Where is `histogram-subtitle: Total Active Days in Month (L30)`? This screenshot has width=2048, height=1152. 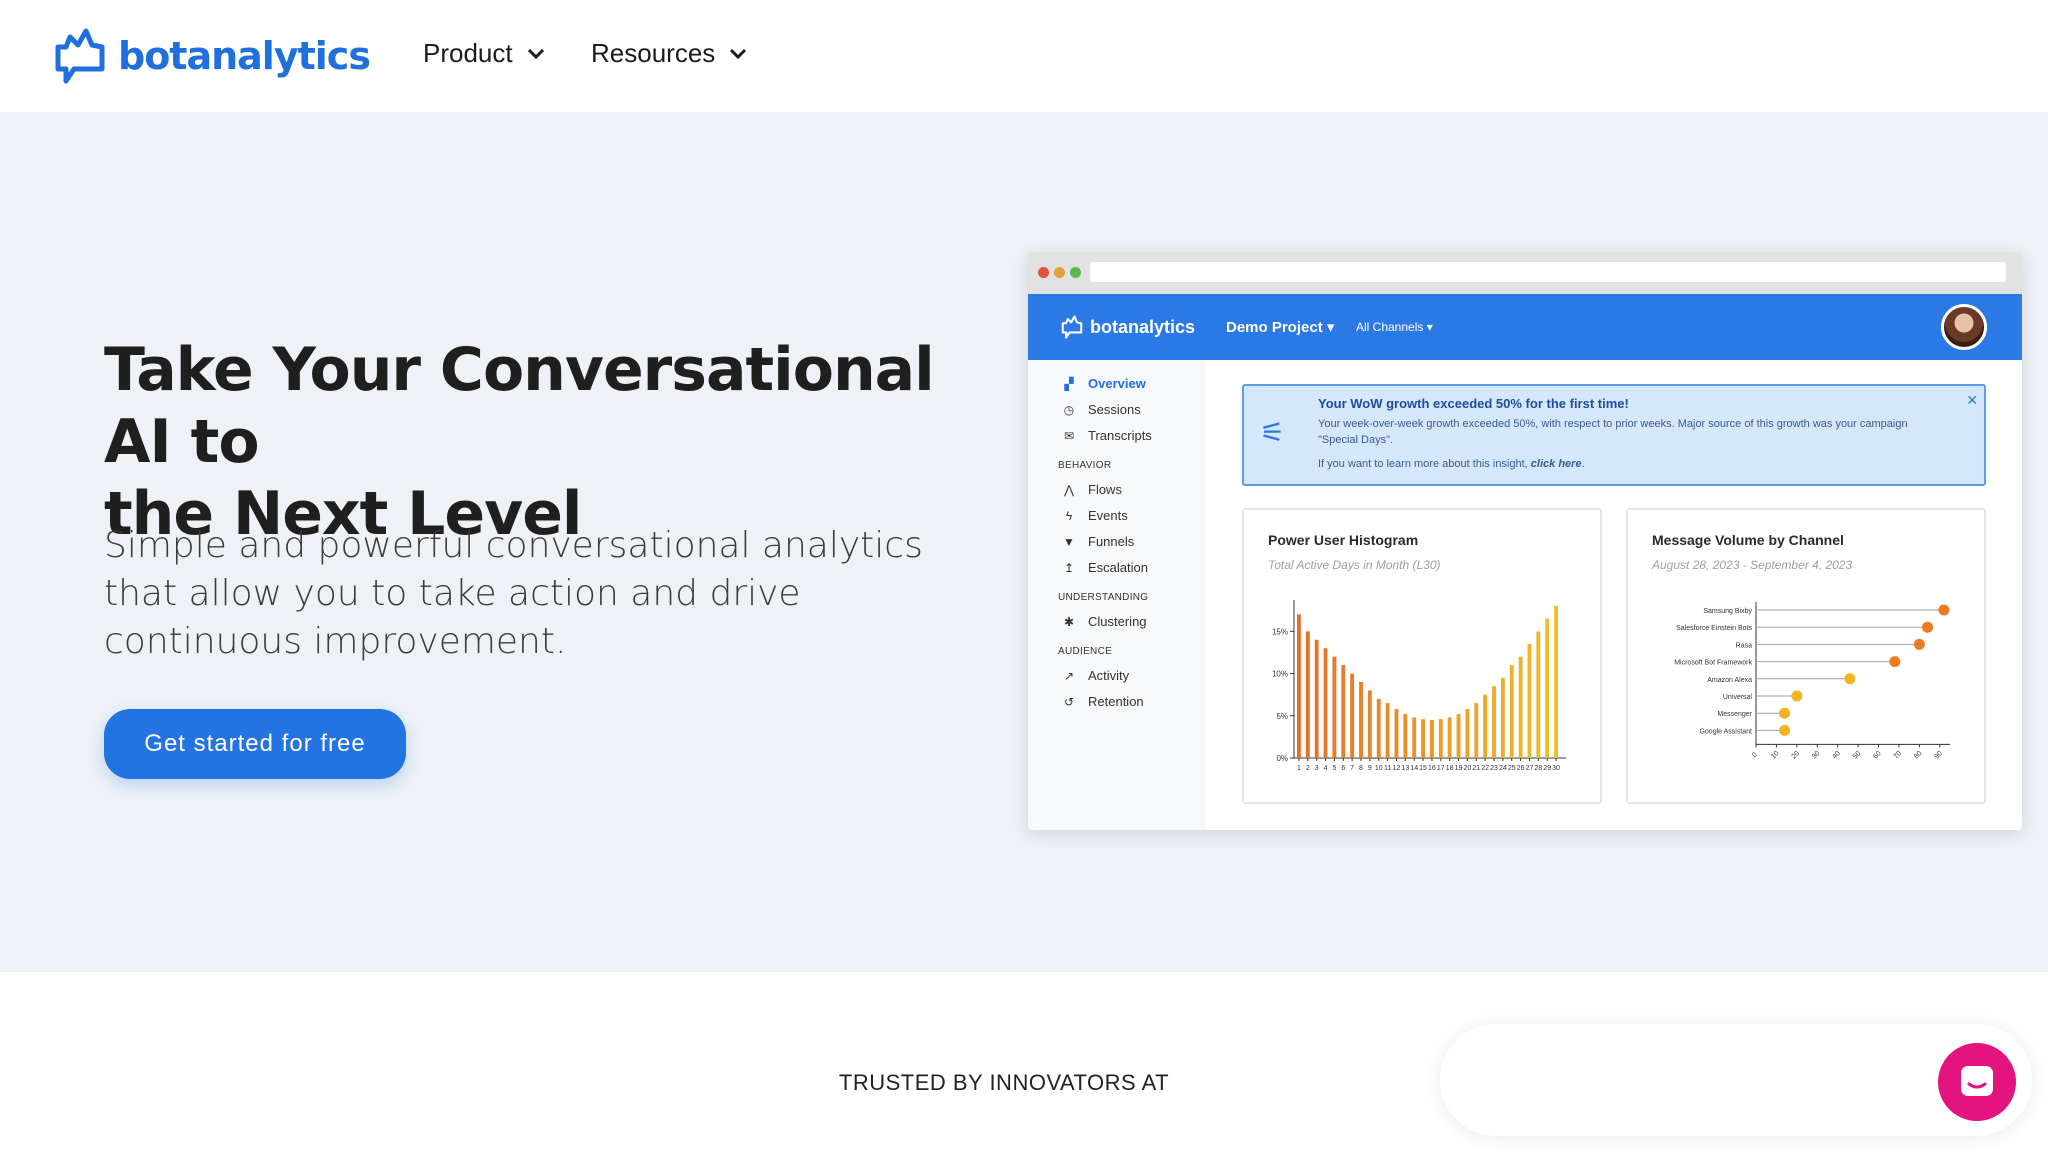 histogram-subtitle: Total Active Days in Month (L30) is located at coordinates (1354, 565).